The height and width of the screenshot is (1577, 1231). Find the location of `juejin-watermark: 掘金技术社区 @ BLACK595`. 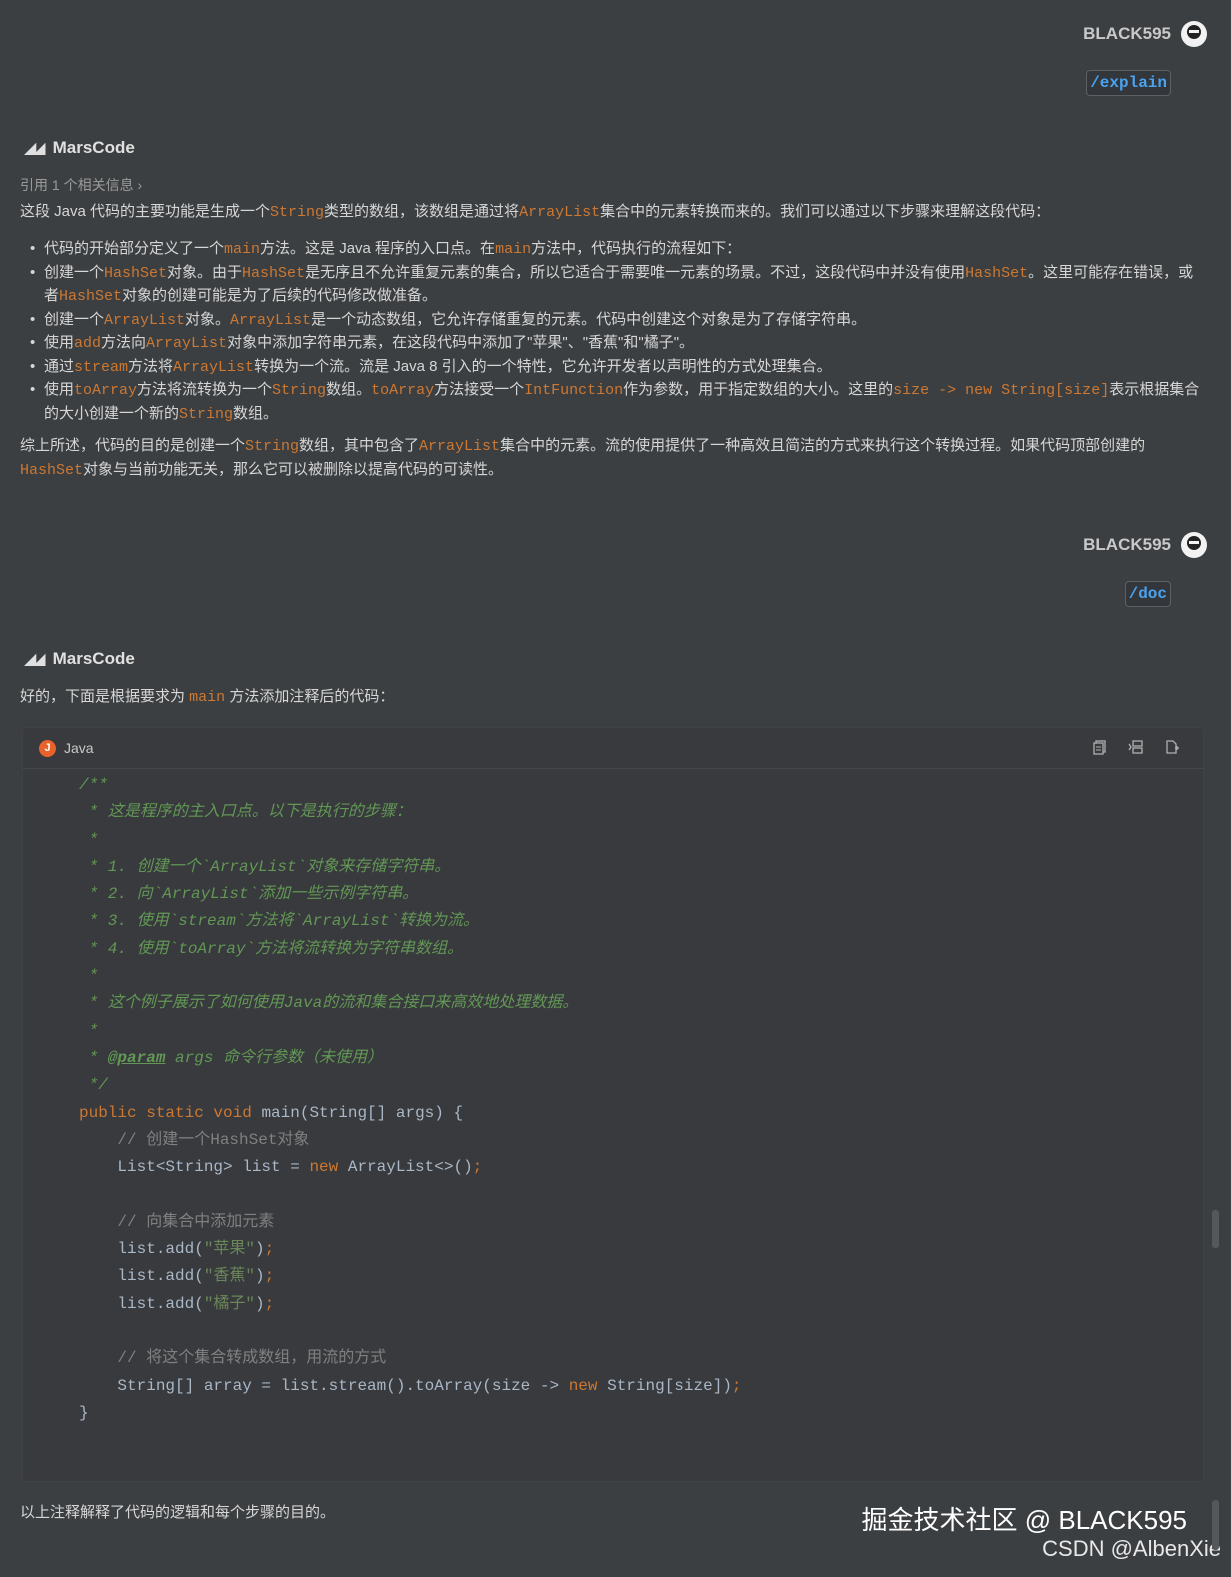

juejin-watermark: 掘金技术社区 @ BLACK595 is located at coordinates (1024, 1520).